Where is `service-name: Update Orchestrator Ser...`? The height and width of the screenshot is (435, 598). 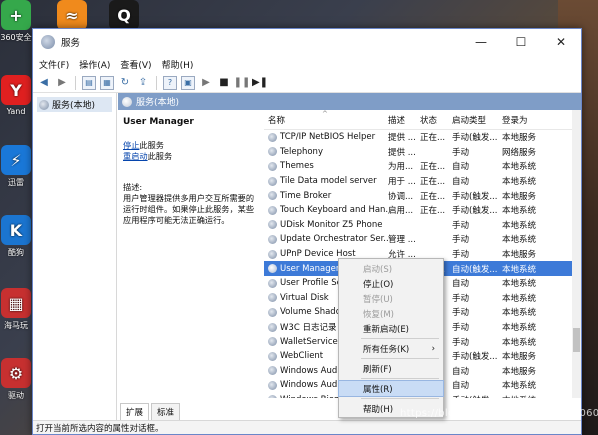
service-name: Update Orchestrator Ser... is located at coordinates (334, 239).